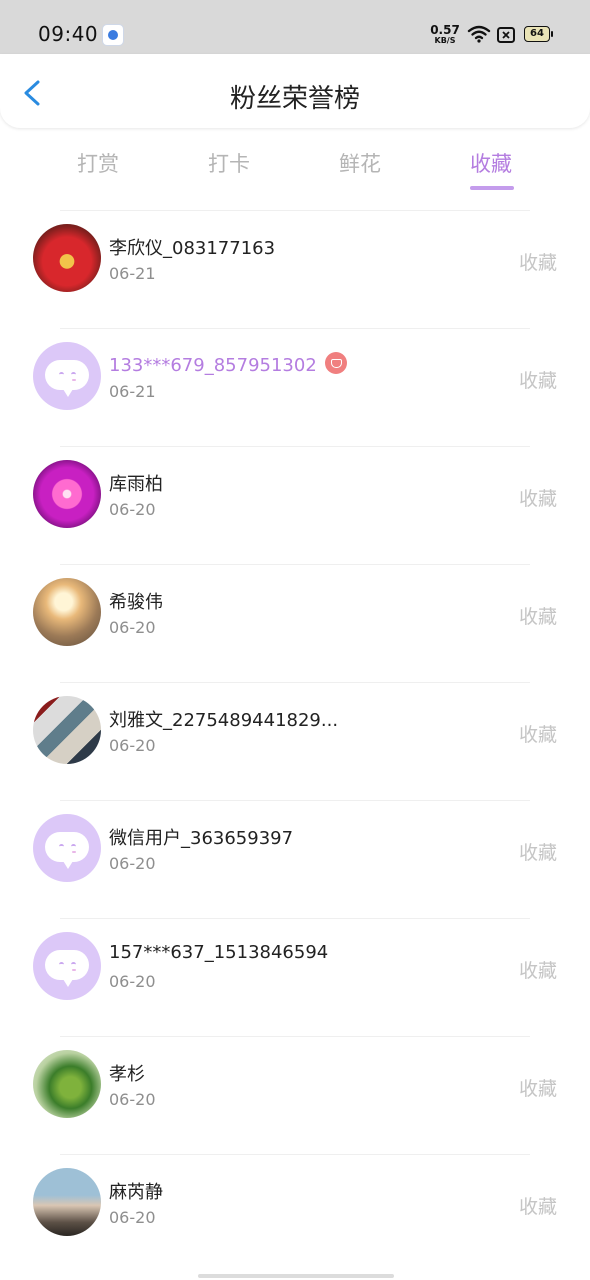 The width and height of the screenshot is (590, 1280). Describe the element at coordinates (492, 188) in the screenshot. I see `active-tab-indicator` at that location.